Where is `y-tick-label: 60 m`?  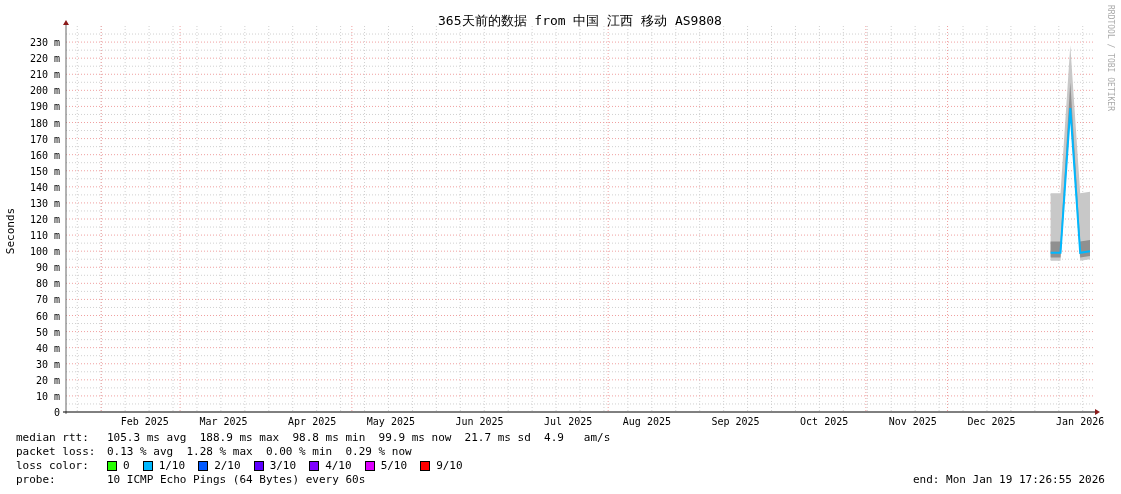
y-tick-label: 60 m is located at coordinates (47, 316).